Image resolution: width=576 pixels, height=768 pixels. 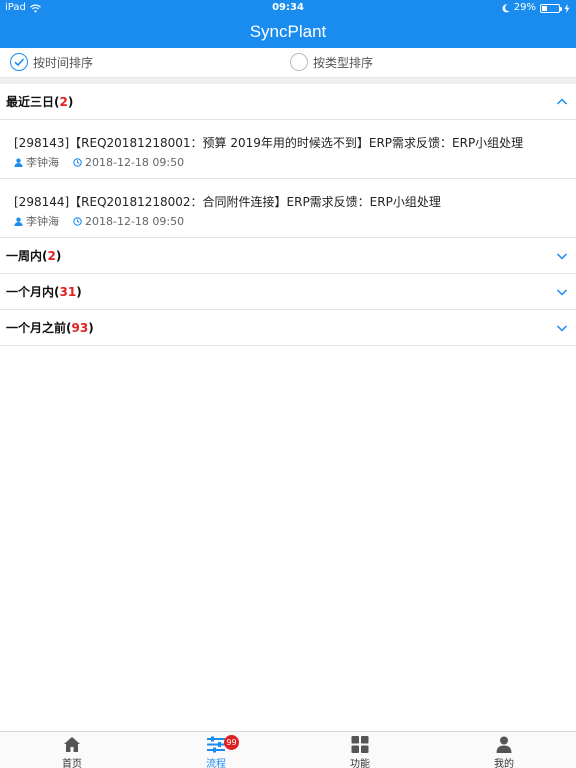 I want to click on section-label: 一个月之前, so click(x=36, y=328).